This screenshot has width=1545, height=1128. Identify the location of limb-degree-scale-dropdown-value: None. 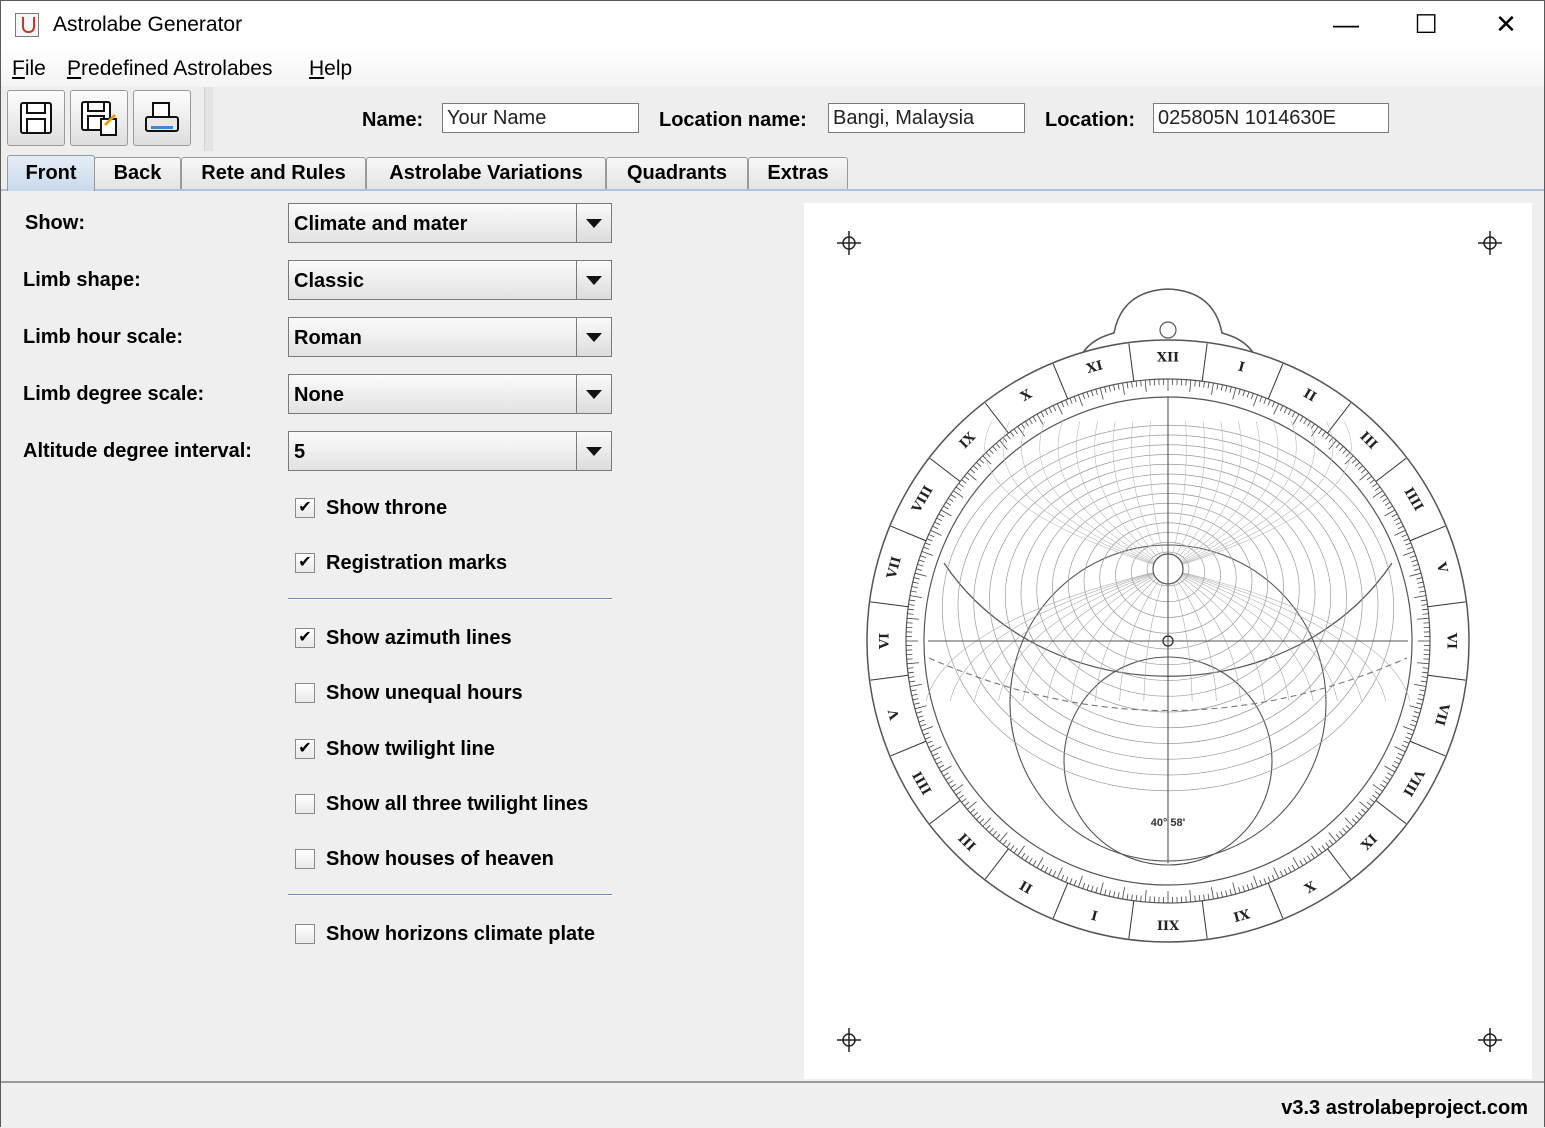
(319, 395).